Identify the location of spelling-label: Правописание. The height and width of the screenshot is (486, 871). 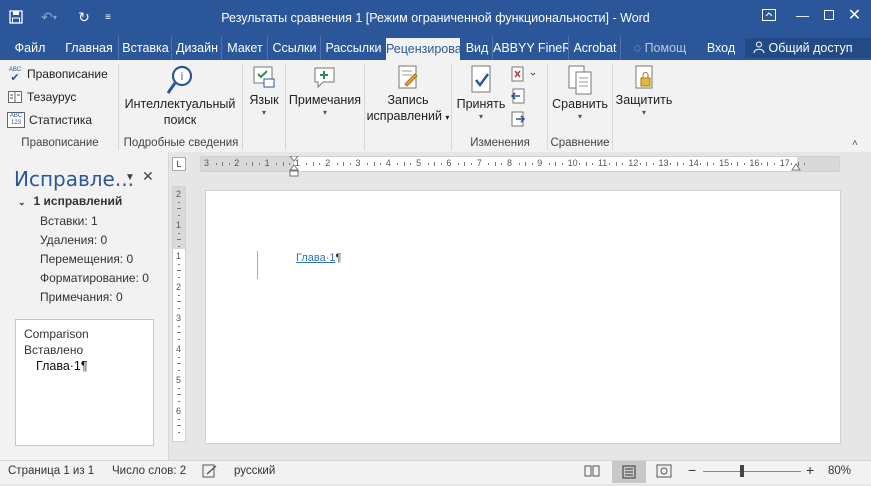
(67, 74).